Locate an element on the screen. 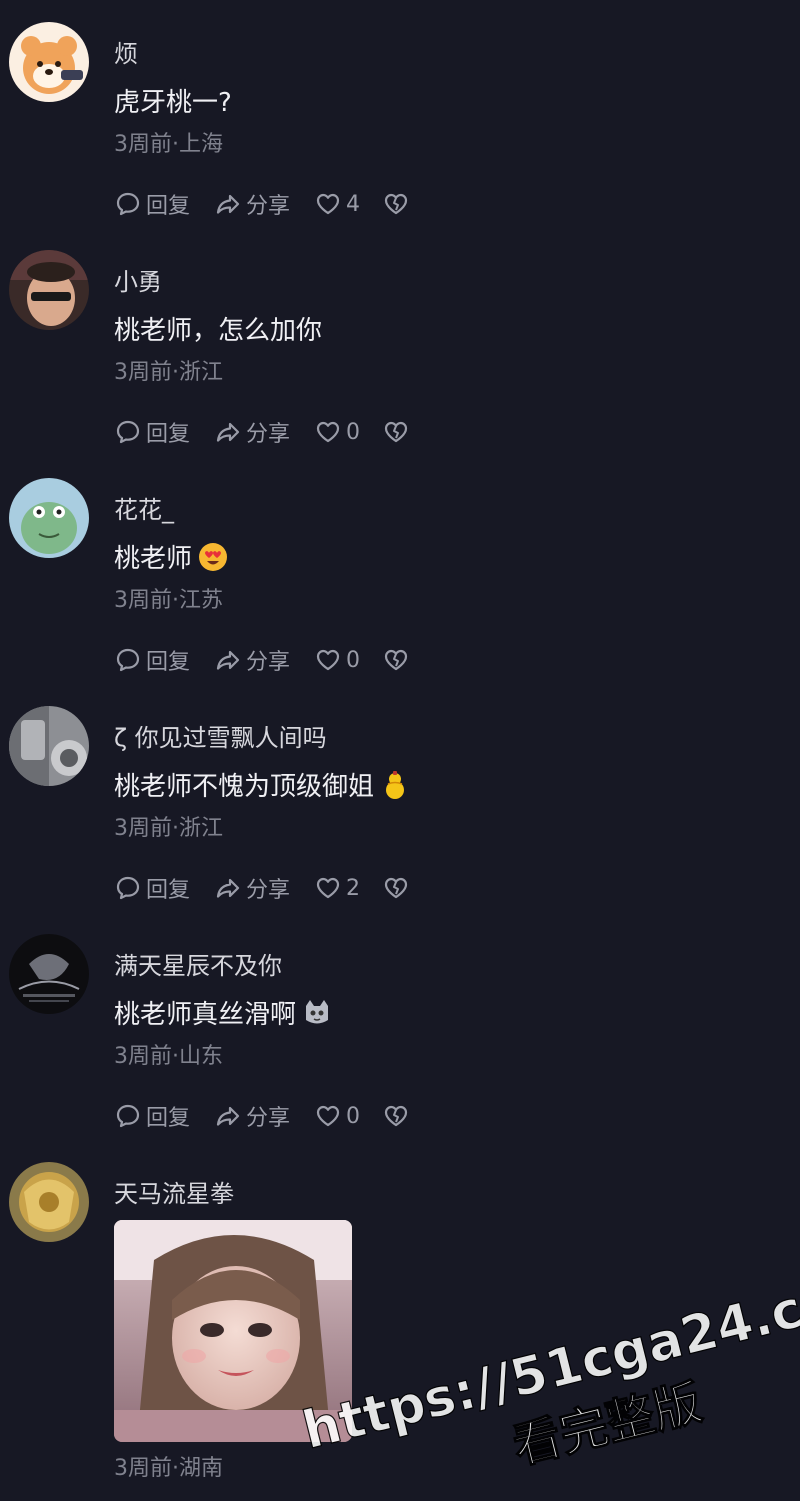 Image resolution: width=800 pixels, height=1501 pixels. comment-text: 桃老师 is located at coordinates (171, 556).